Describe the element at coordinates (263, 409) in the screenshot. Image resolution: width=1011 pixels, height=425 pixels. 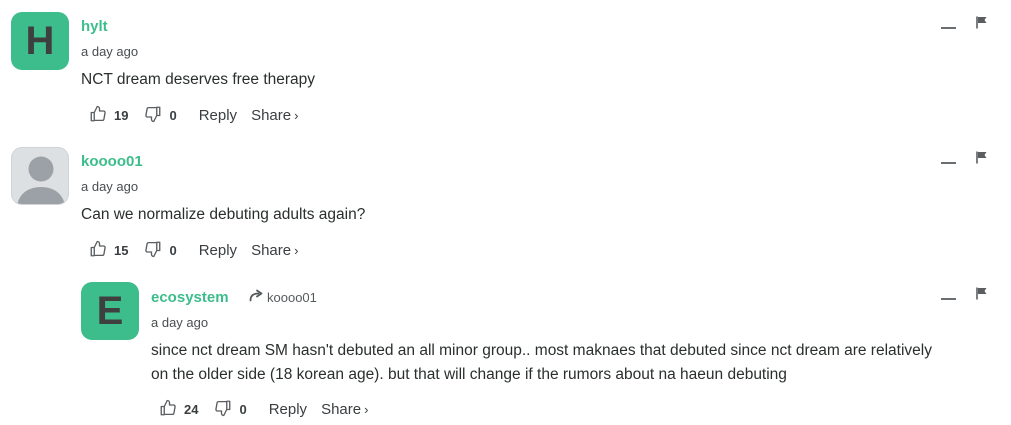
I see `comment-actions: 24 0 Reply Share ›` at that location.